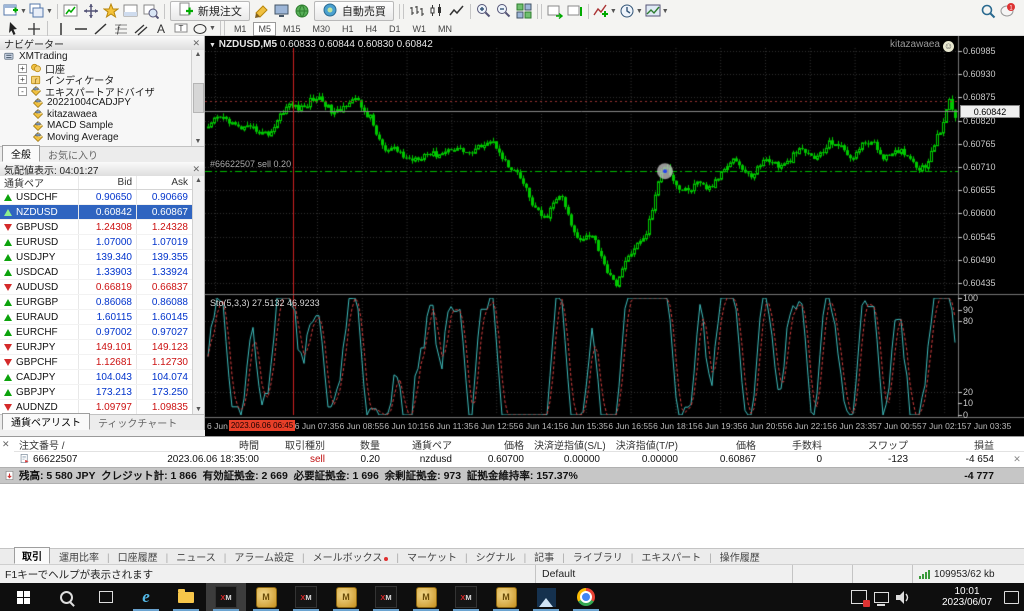  Describe the element at coordinates (859, 597) in the screenshot. I see `tray-photos-icon` at that location.